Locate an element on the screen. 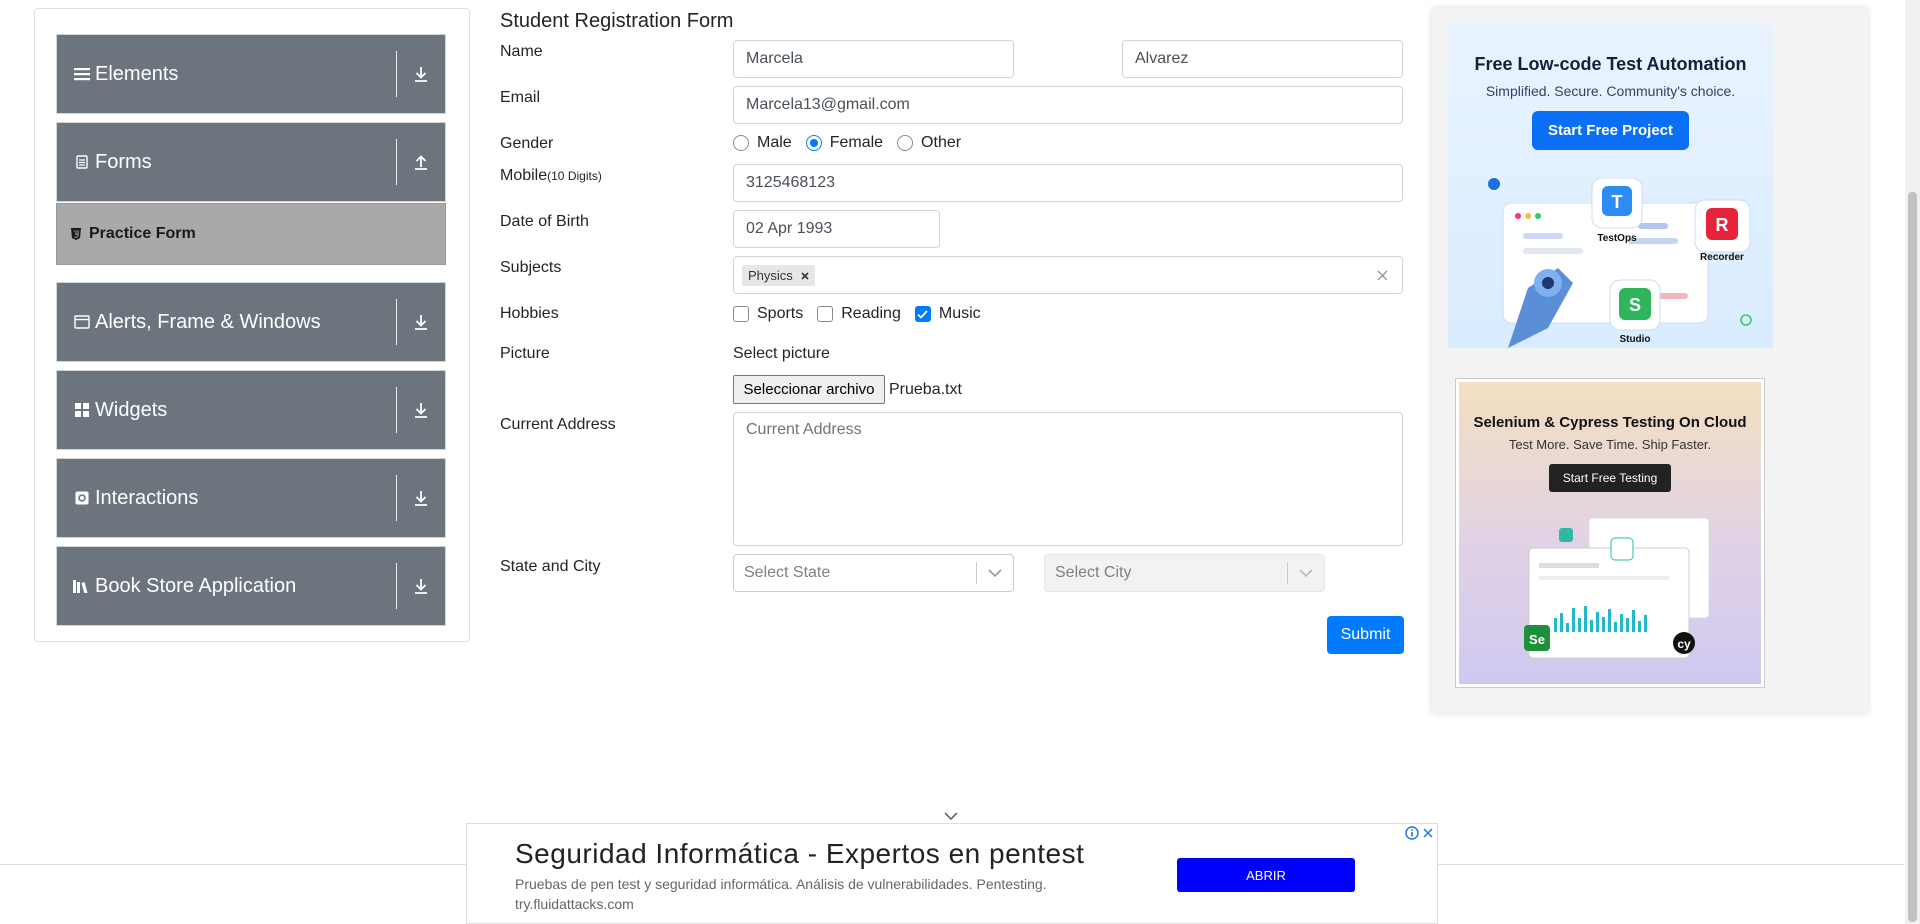 The height and width of the screenshot is (924, 1920). widgets-icon is located at coordinates (82, 410).